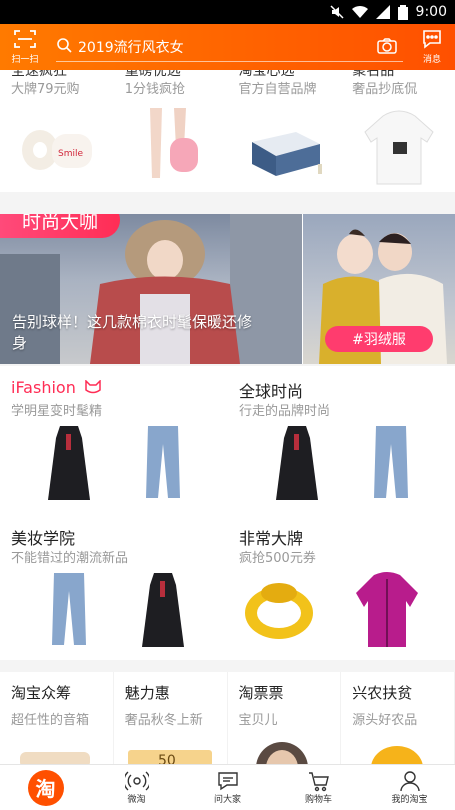 This screenshot has width=455, height=810. Describe the element at coordinates (402, 12) in the screenshot. I see `battery-icon` at that location.